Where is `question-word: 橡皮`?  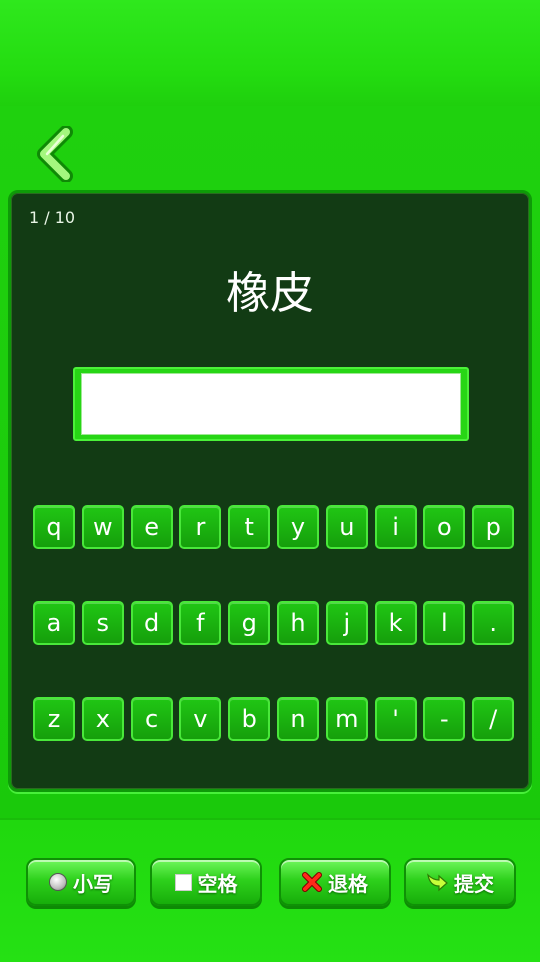 question-word: 橡皮 is located at coordinates (270, 293).